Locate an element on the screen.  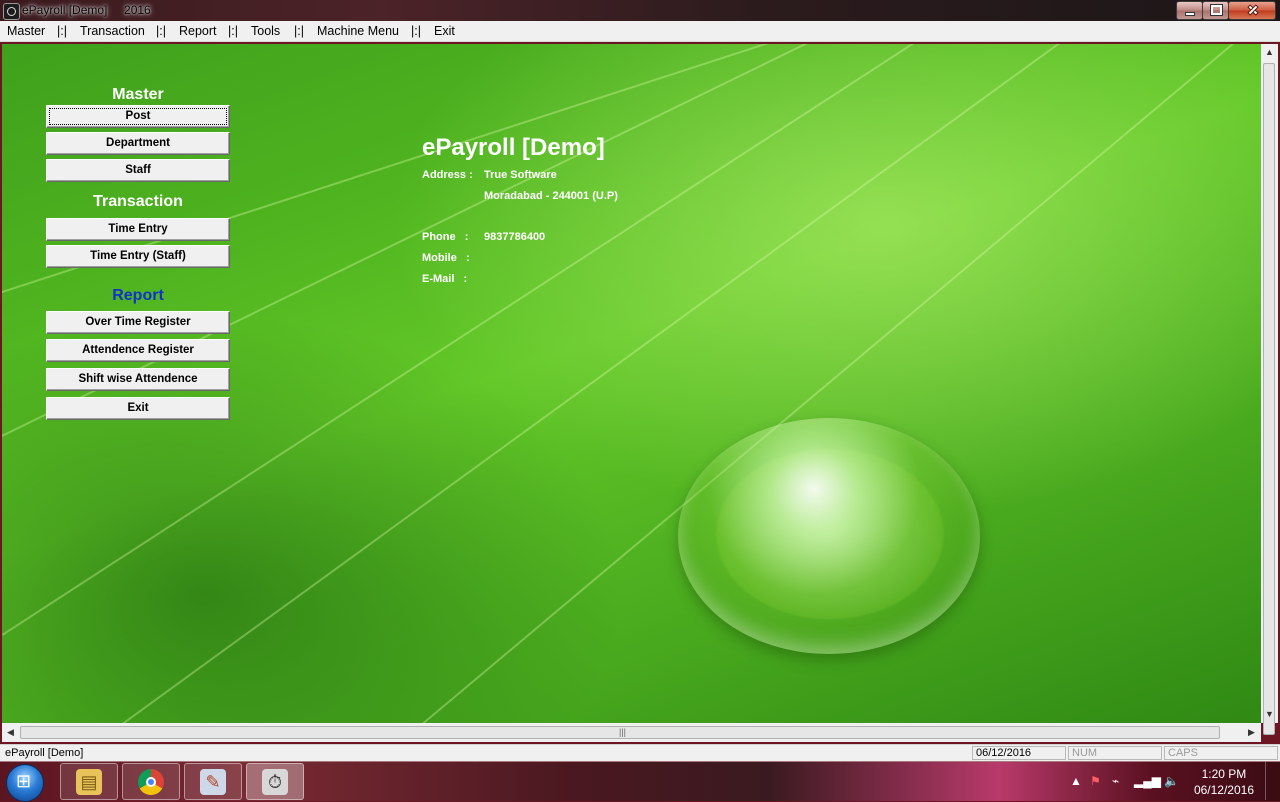
email-label: E-Mail : is located at coordinates (445, 279).